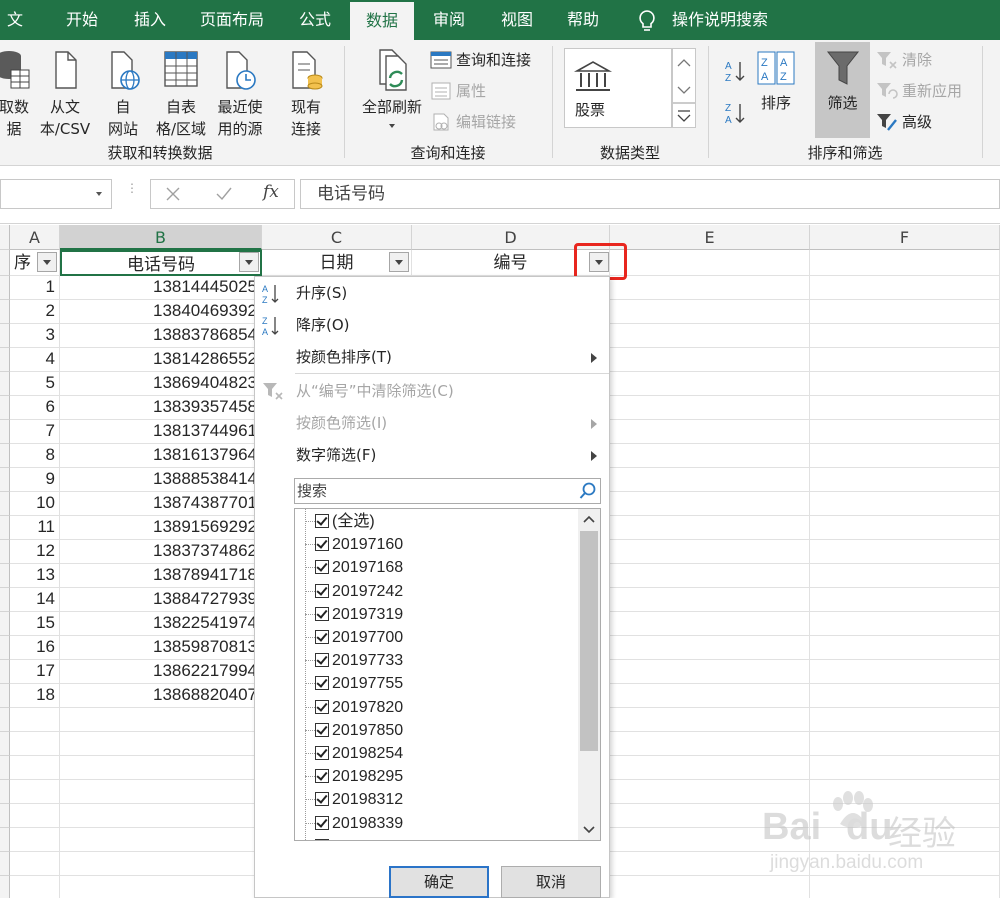  What do you see at coordinates (161, 432) in the screenshot?
I see `cell-phone: 13813744961` at bounding box center [161, 432].